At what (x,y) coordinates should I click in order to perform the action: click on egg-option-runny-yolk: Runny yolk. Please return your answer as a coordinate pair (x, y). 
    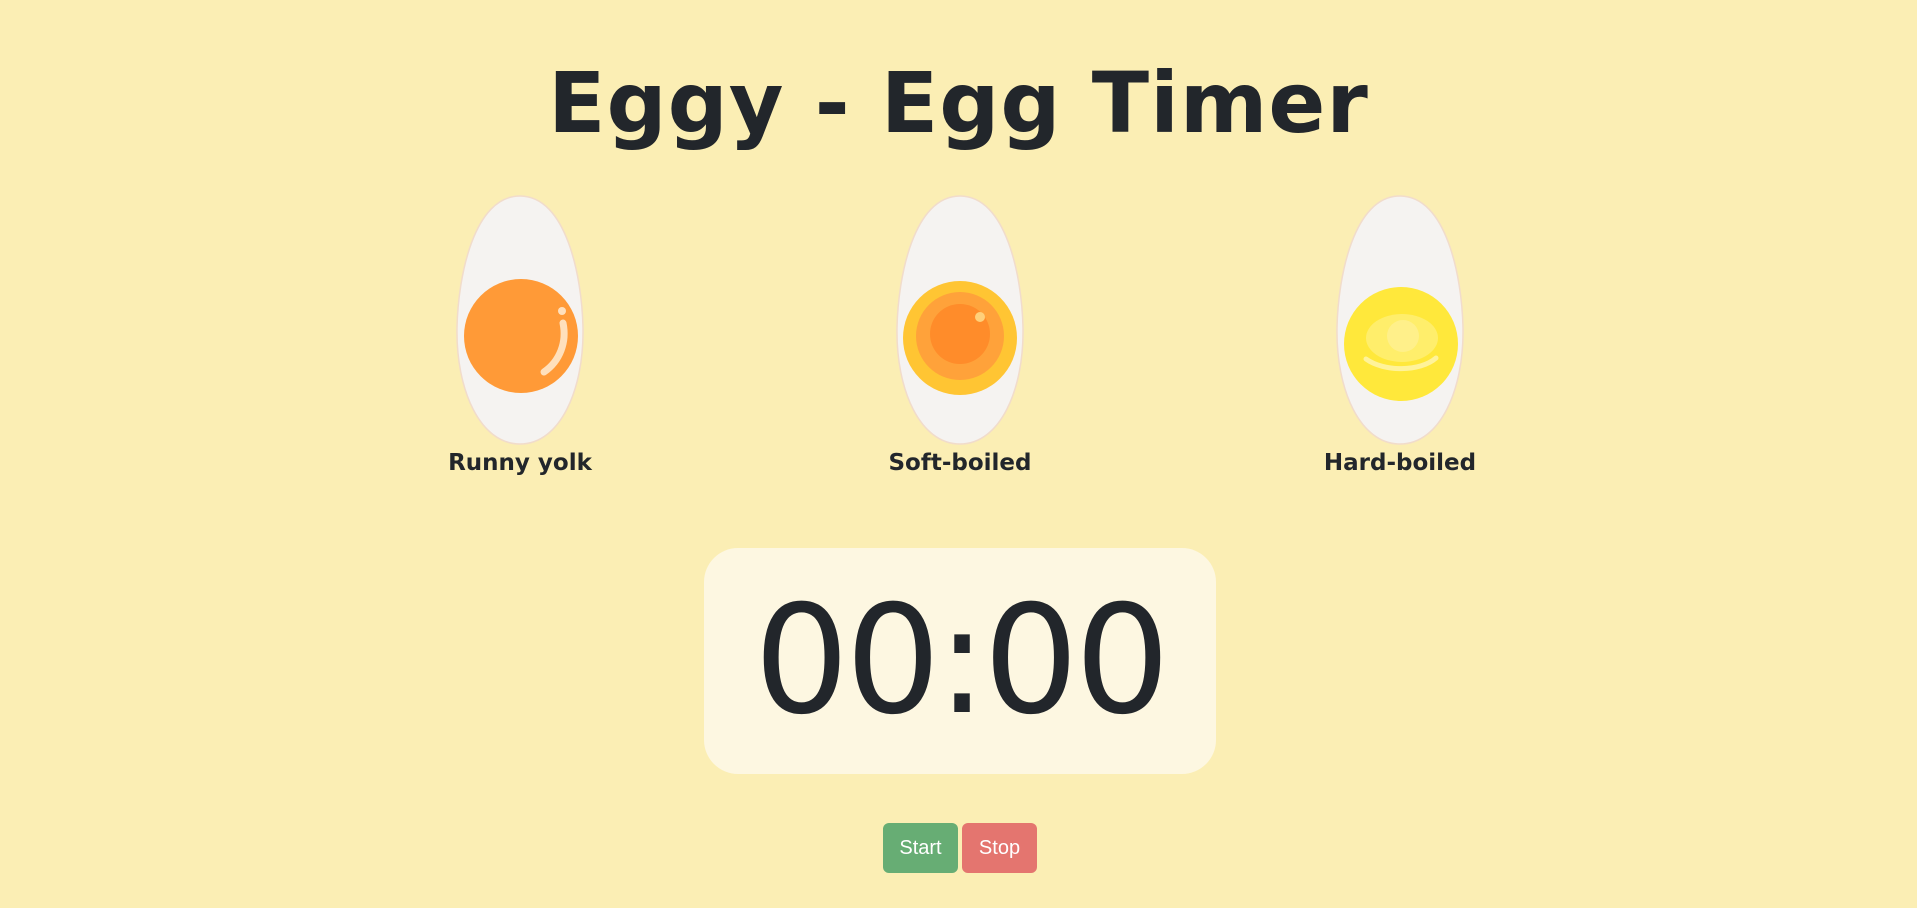
    Looking at the image, I should click on (520, 339).